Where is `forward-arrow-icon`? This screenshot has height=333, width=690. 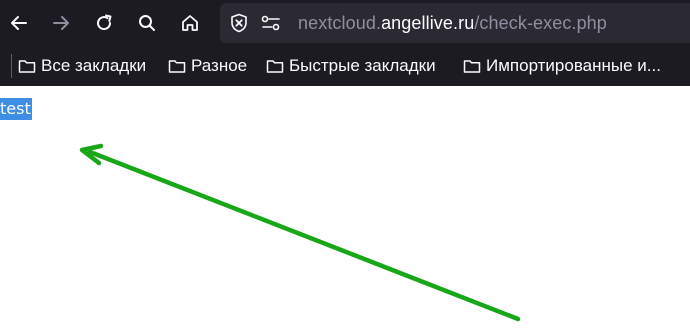
forward-arrow-icon is located at coordinates (61, 23).